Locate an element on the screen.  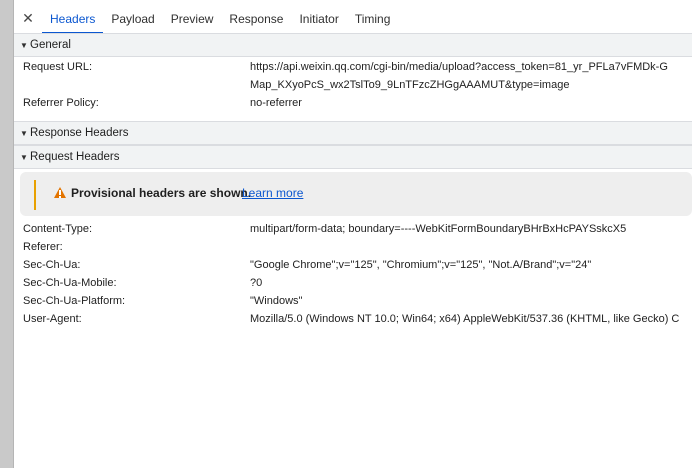
row-value: "Windows" is located at coordinates (276, 301).